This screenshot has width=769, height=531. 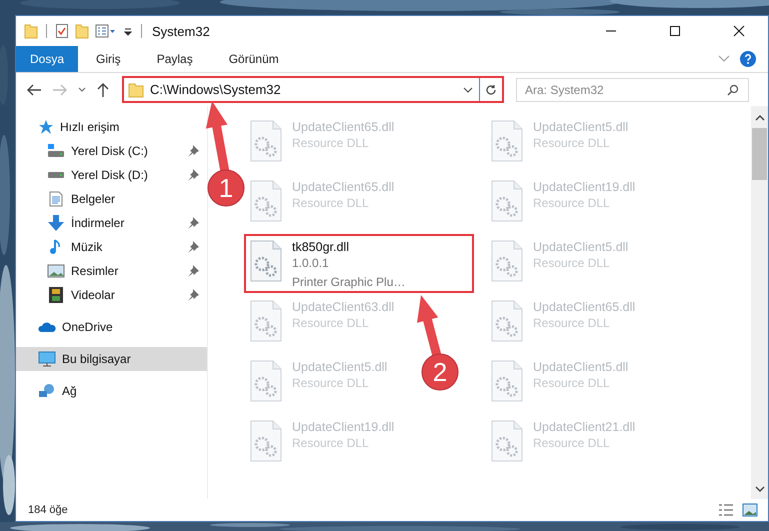 I want to click on scroll-thumb, so click(x=759, y=154).